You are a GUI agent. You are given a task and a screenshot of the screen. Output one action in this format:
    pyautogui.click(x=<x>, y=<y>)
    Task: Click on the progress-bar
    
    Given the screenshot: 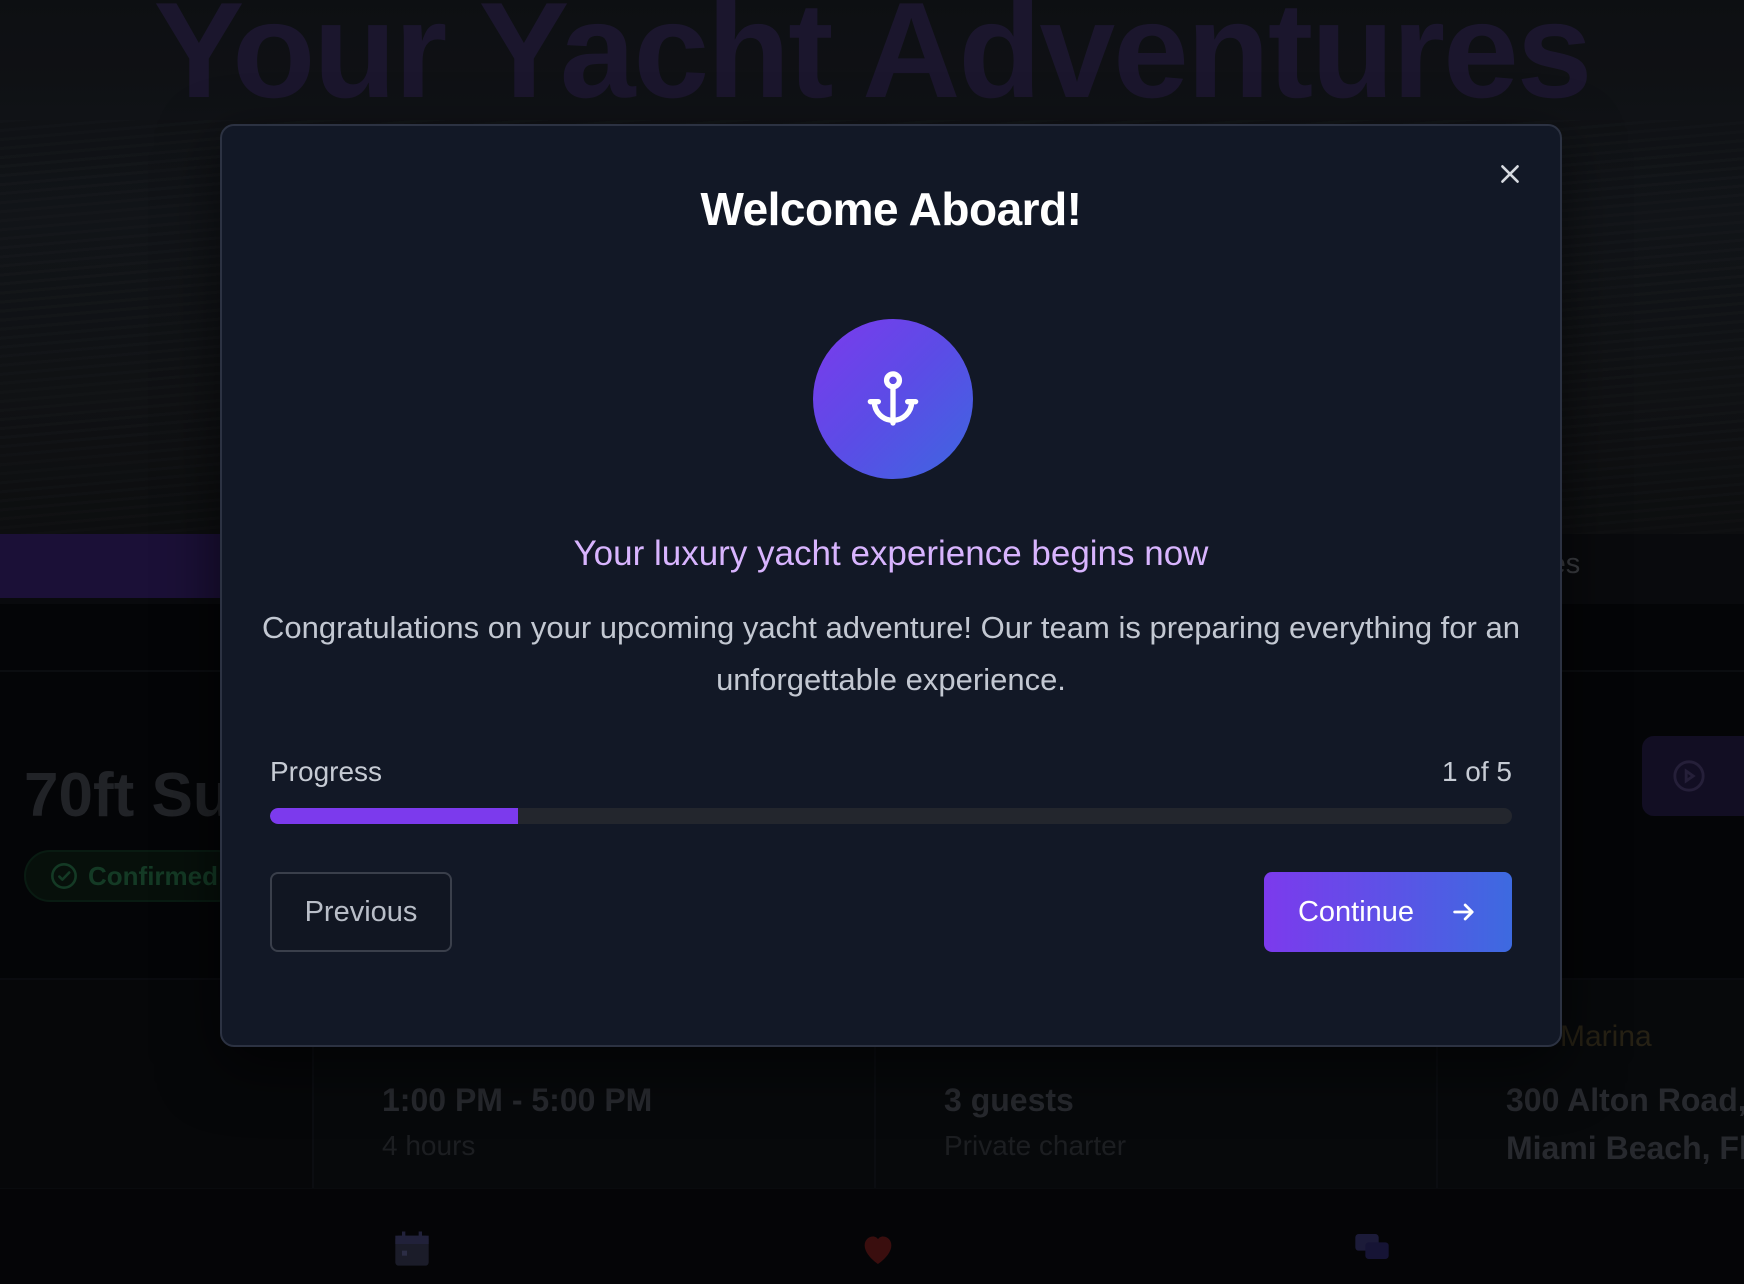 What is the action you would take?
    pyautogui.click(x=891, y=816)
    